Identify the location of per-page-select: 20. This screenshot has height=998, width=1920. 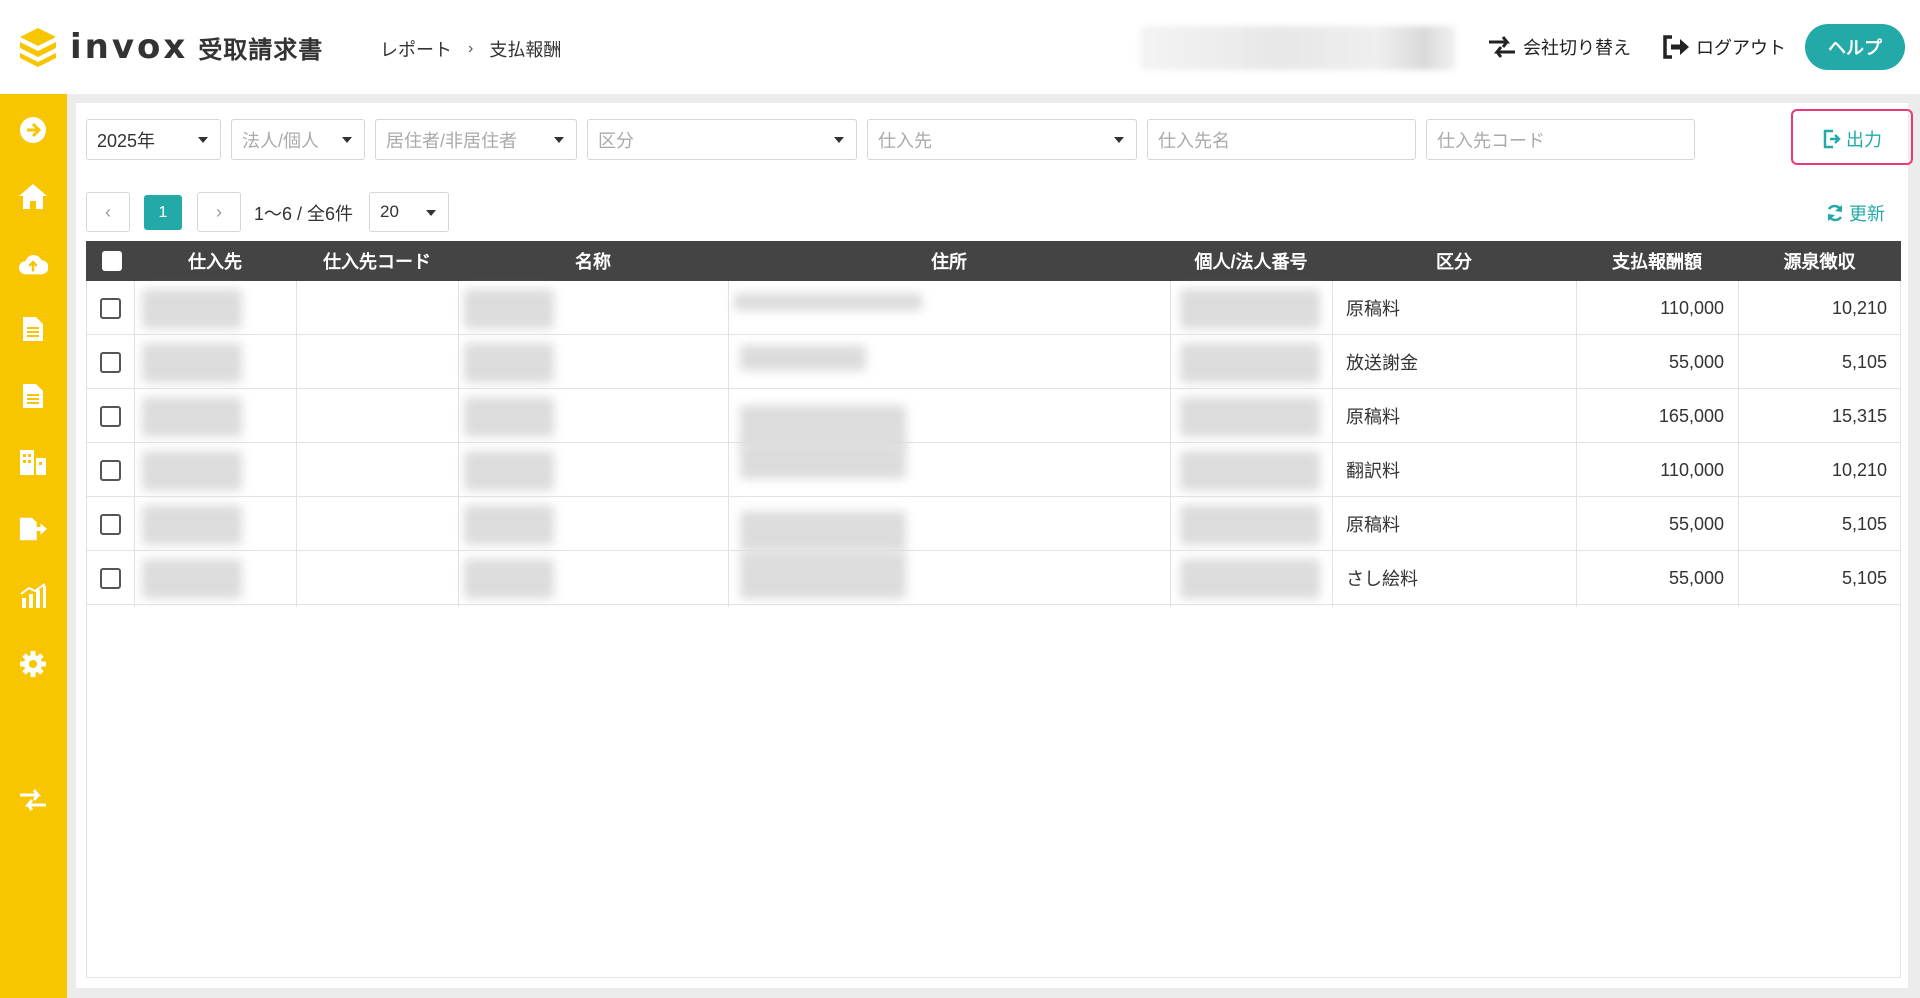
(409, 212).